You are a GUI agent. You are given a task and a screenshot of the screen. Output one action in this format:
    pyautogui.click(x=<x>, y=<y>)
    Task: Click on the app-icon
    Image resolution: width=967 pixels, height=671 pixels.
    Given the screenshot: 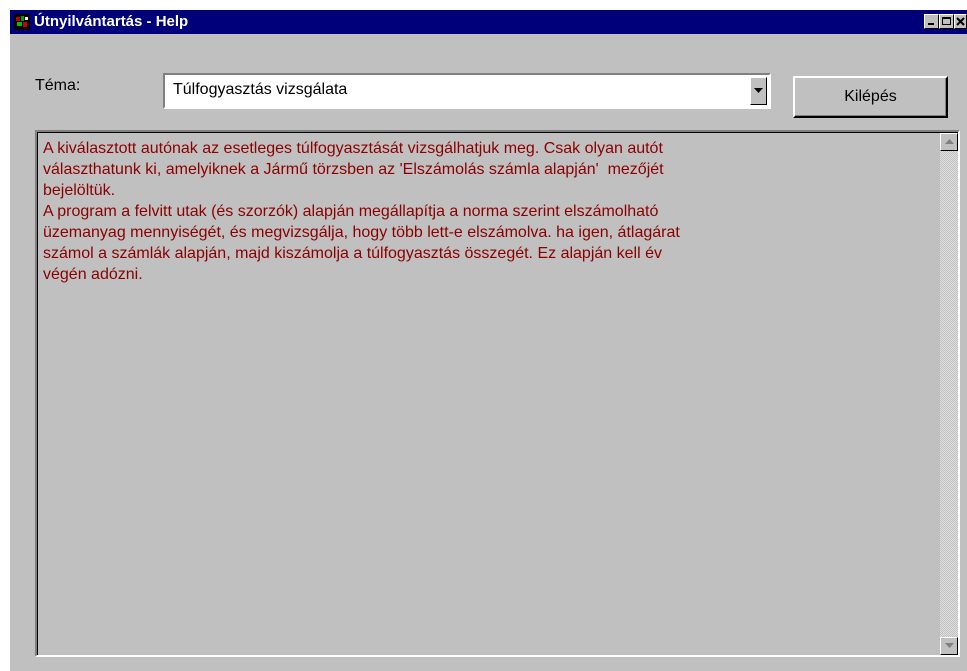 What is the action you would take?
    pyautogui.click(x=22, y=22)
    